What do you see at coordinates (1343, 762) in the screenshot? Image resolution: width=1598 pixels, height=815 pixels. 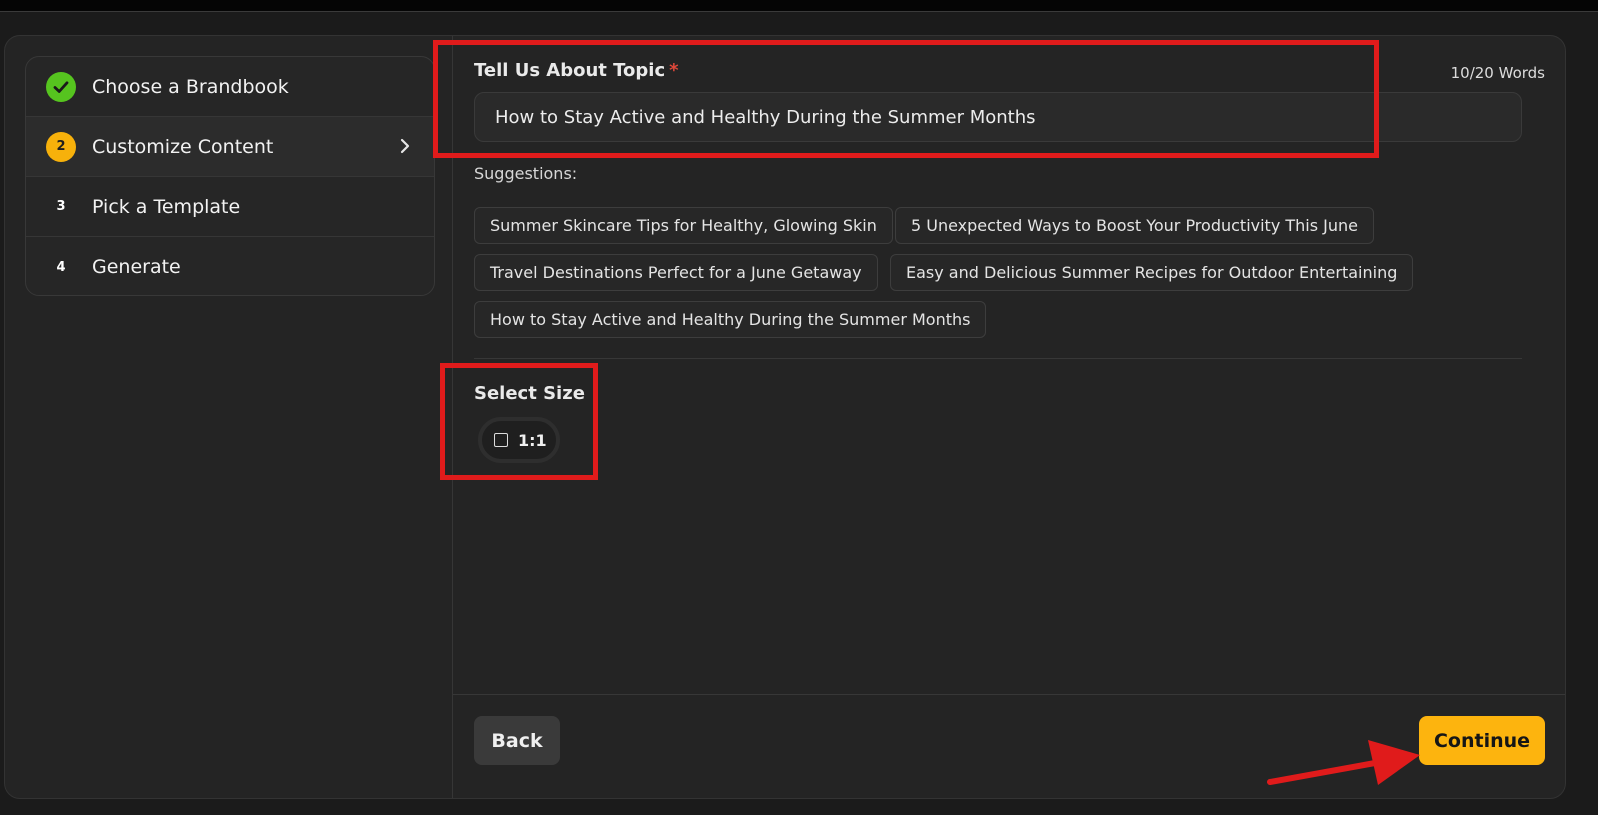 I see `annotation-arrow-icon` at bounding box center [1343, 762].